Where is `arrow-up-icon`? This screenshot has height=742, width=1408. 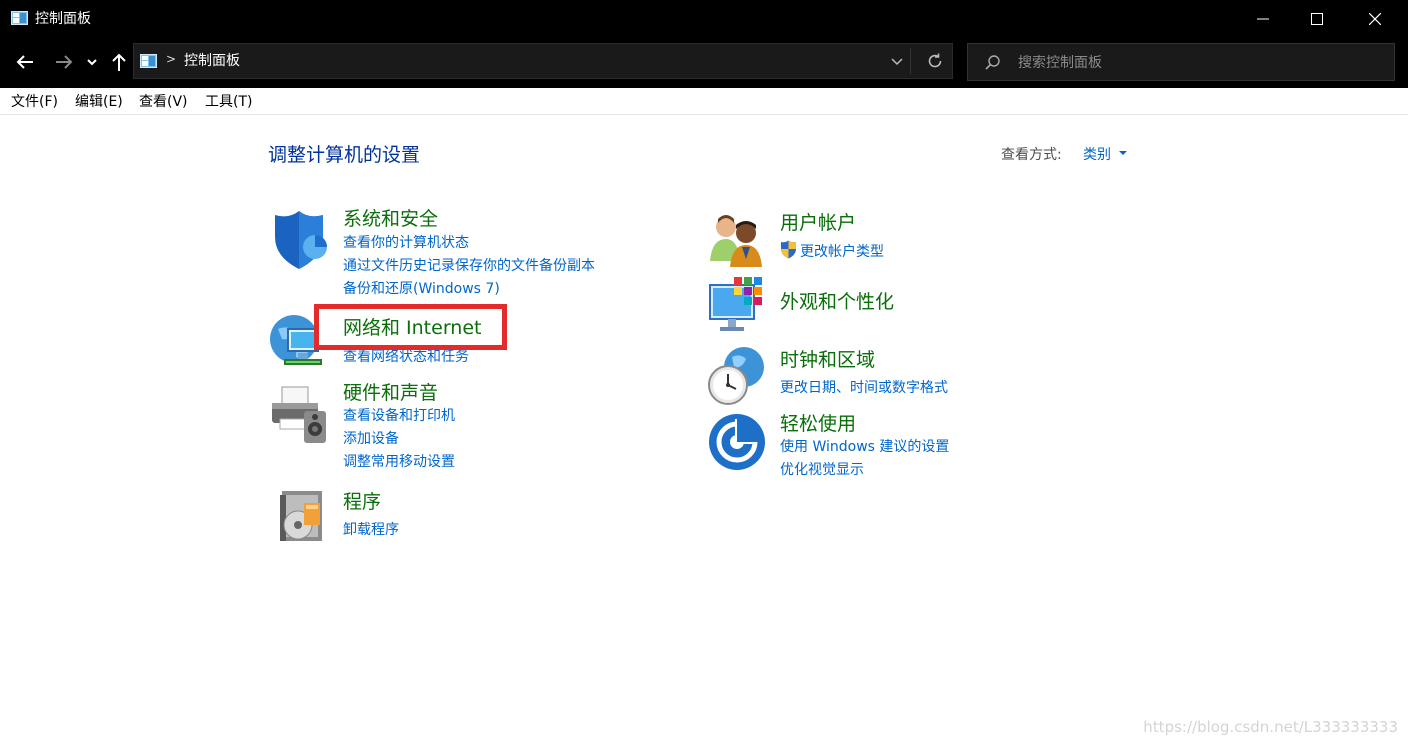 arrow-up-icon is located at coordinates (119, 62).